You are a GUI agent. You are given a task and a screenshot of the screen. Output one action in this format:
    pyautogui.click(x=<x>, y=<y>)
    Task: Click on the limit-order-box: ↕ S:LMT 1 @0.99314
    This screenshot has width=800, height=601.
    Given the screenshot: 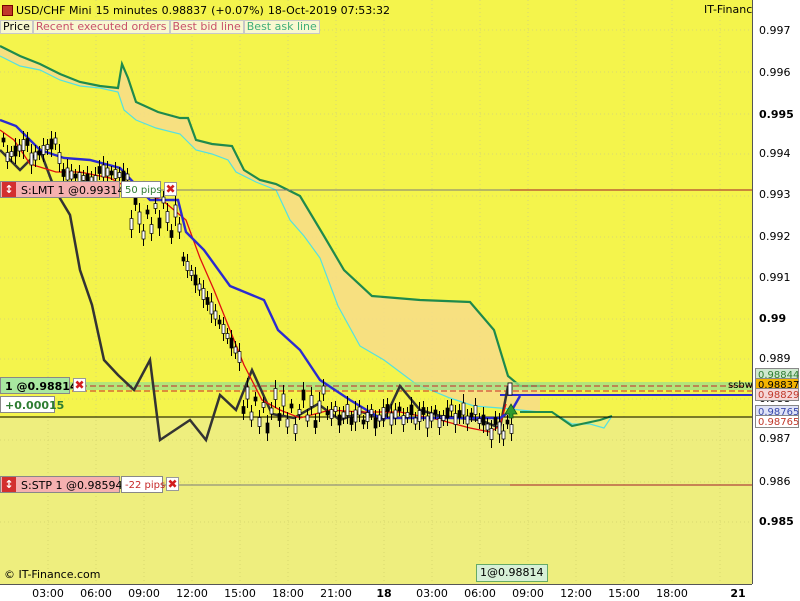 What is the action you would take?
    pyautogui.click(x=62, y=189)
    